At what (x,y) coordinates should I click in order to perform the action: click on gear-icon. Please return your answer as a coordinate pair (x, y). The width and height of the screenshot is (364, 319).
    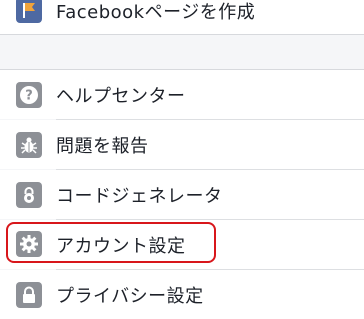
    Looking at the image, I should click on (29, 244).